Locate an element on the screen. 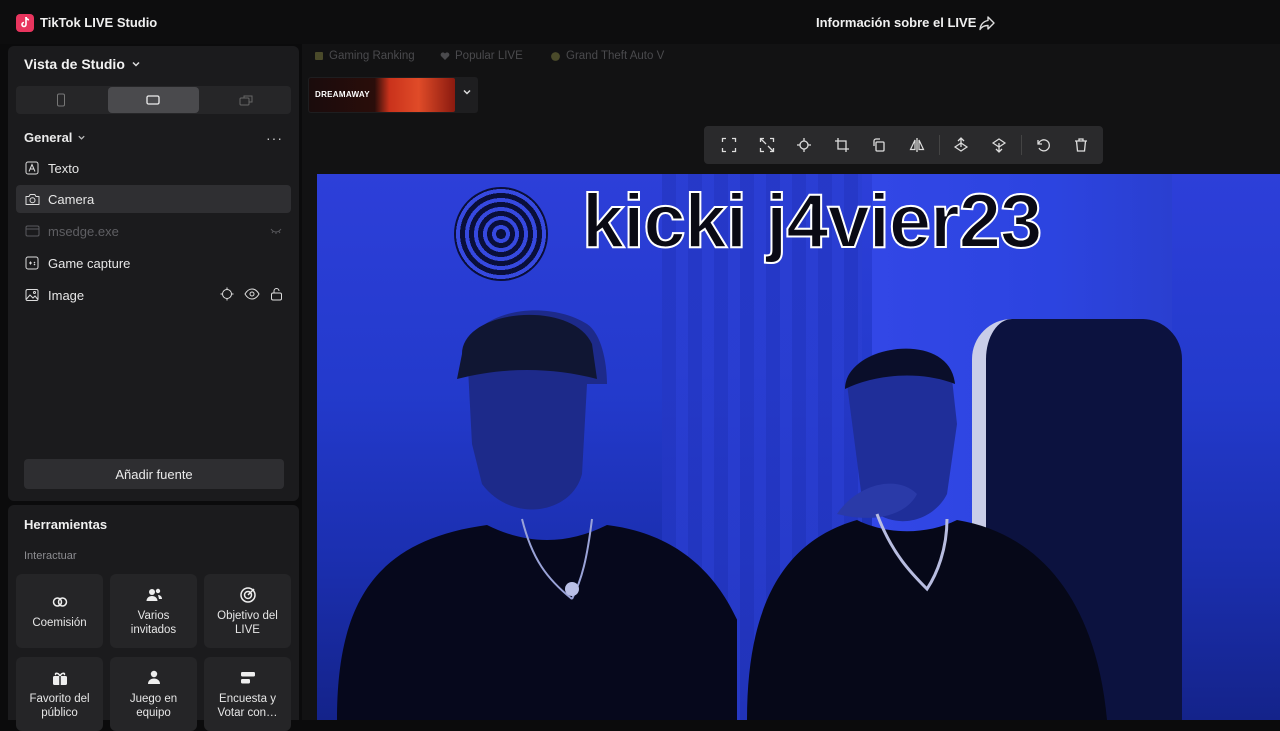 Image resolution: width=1280 pixels, height=731 pixels. stretch-button is located at coordinates (767, 145).